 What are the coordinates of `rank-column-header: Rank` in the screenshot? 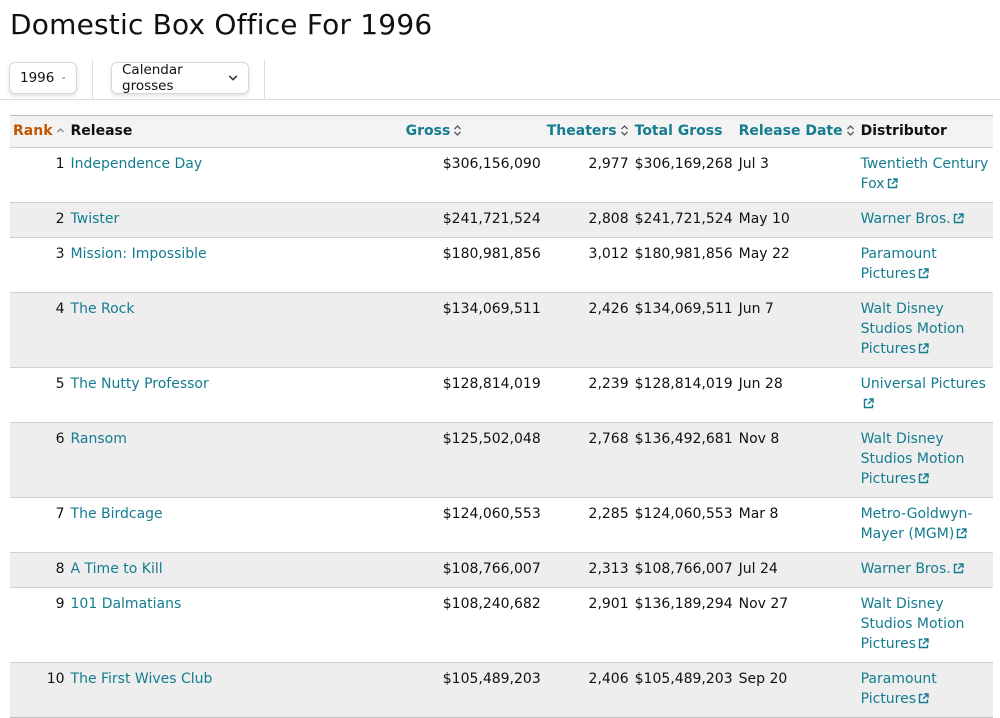 It's located at (39, 131).